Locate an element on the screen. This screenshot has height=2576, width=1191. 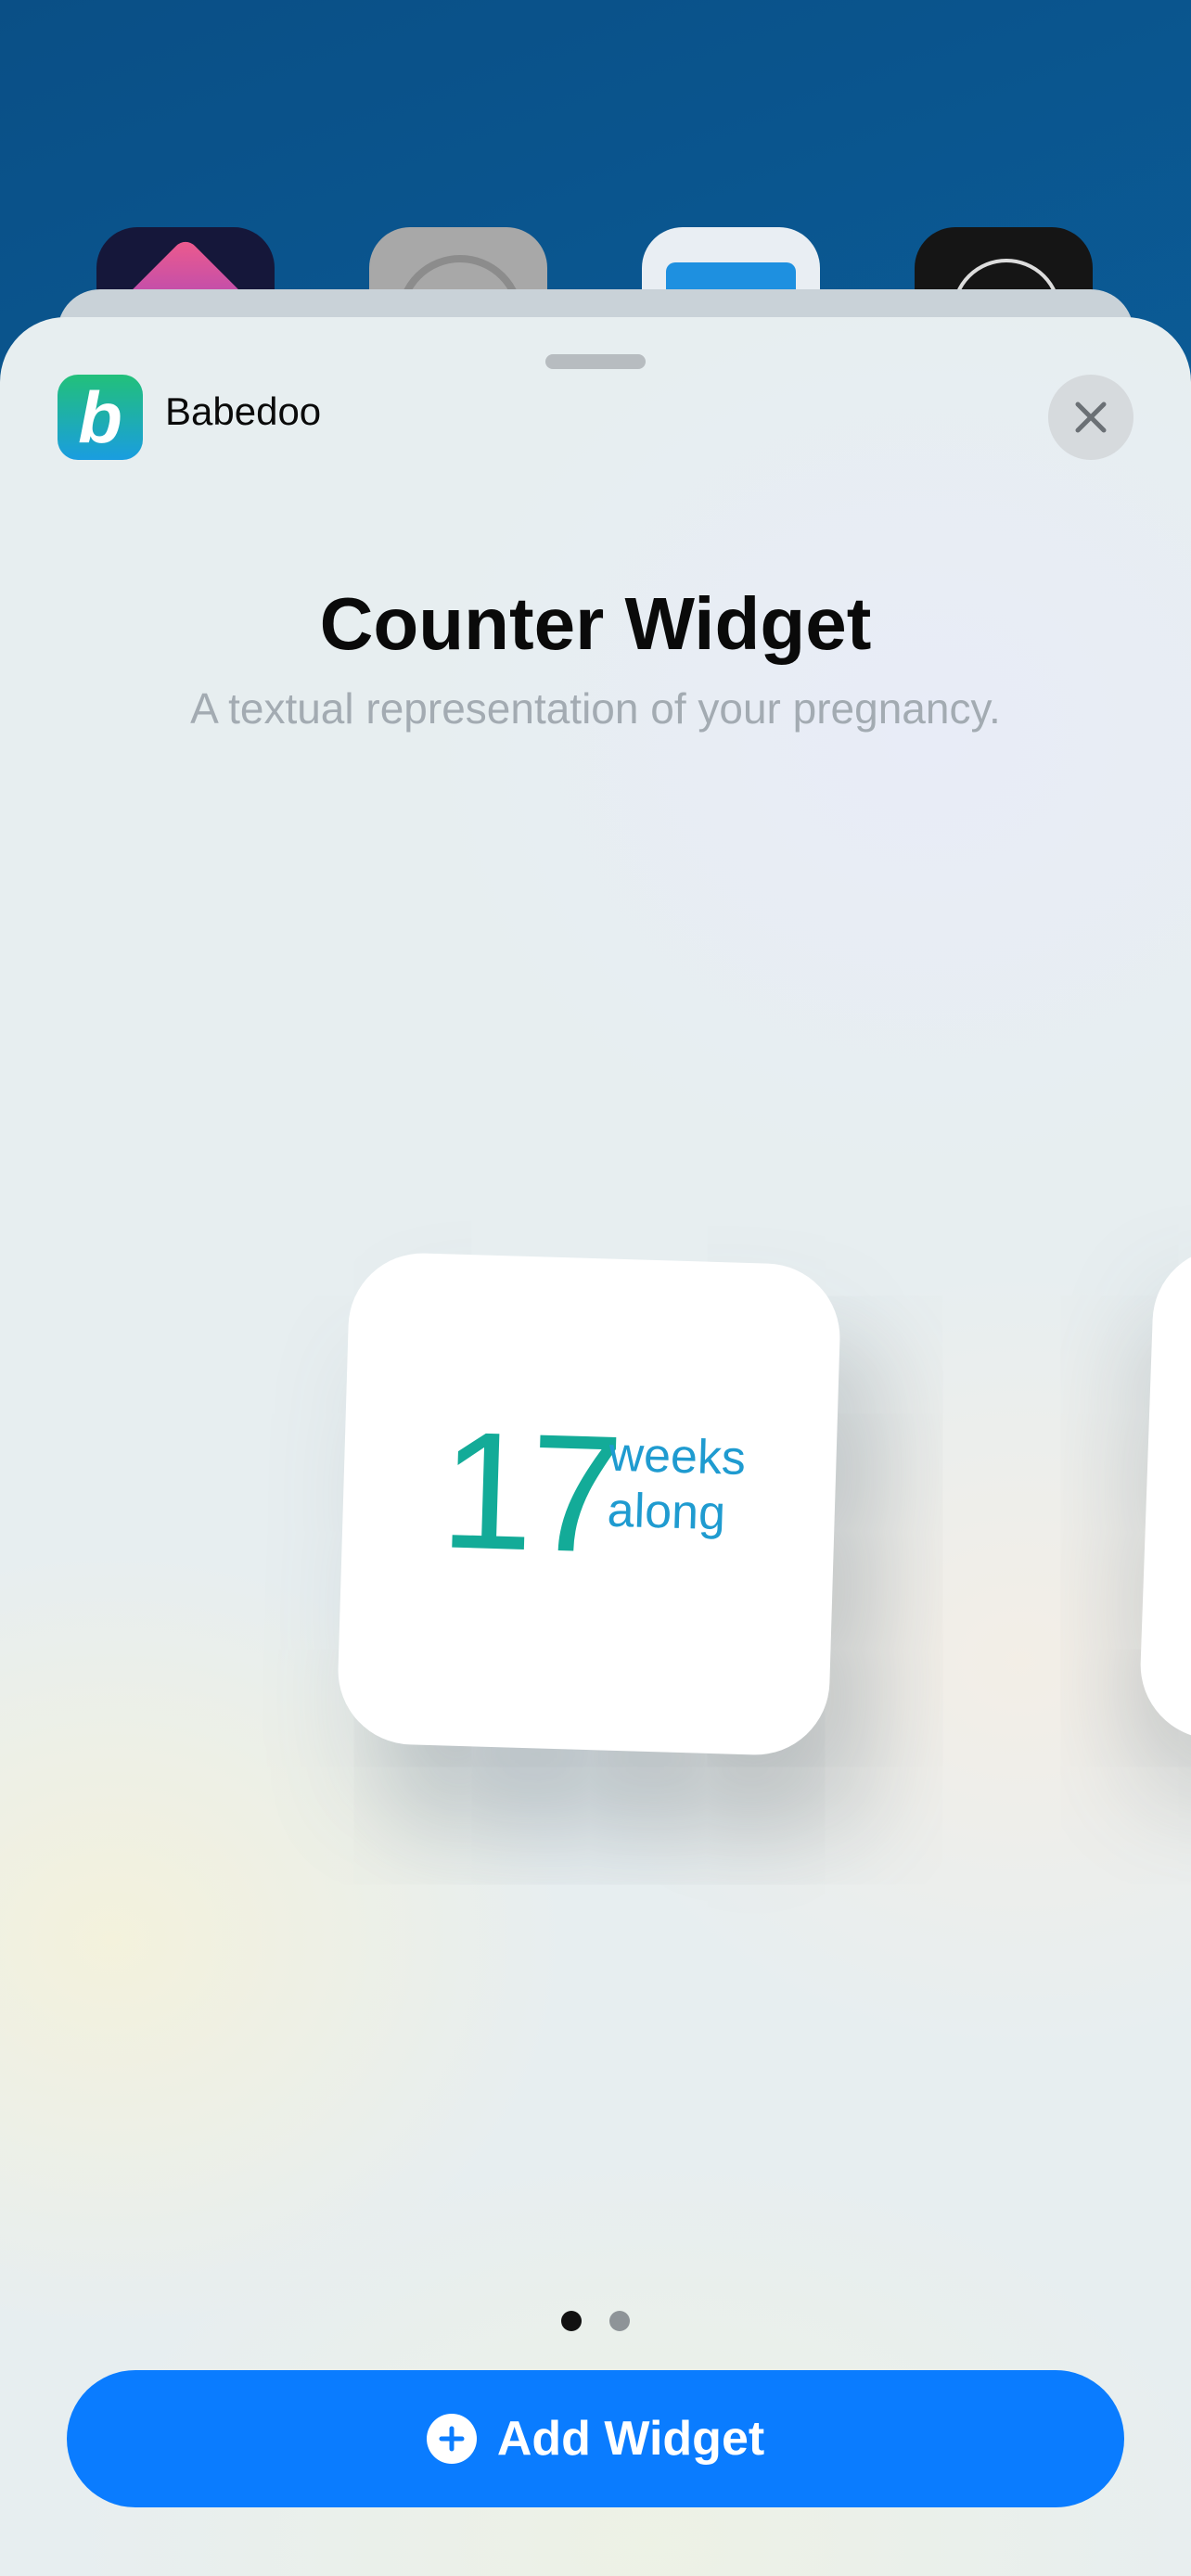
app-icon-letter: b is located at coordinates (100, 417).